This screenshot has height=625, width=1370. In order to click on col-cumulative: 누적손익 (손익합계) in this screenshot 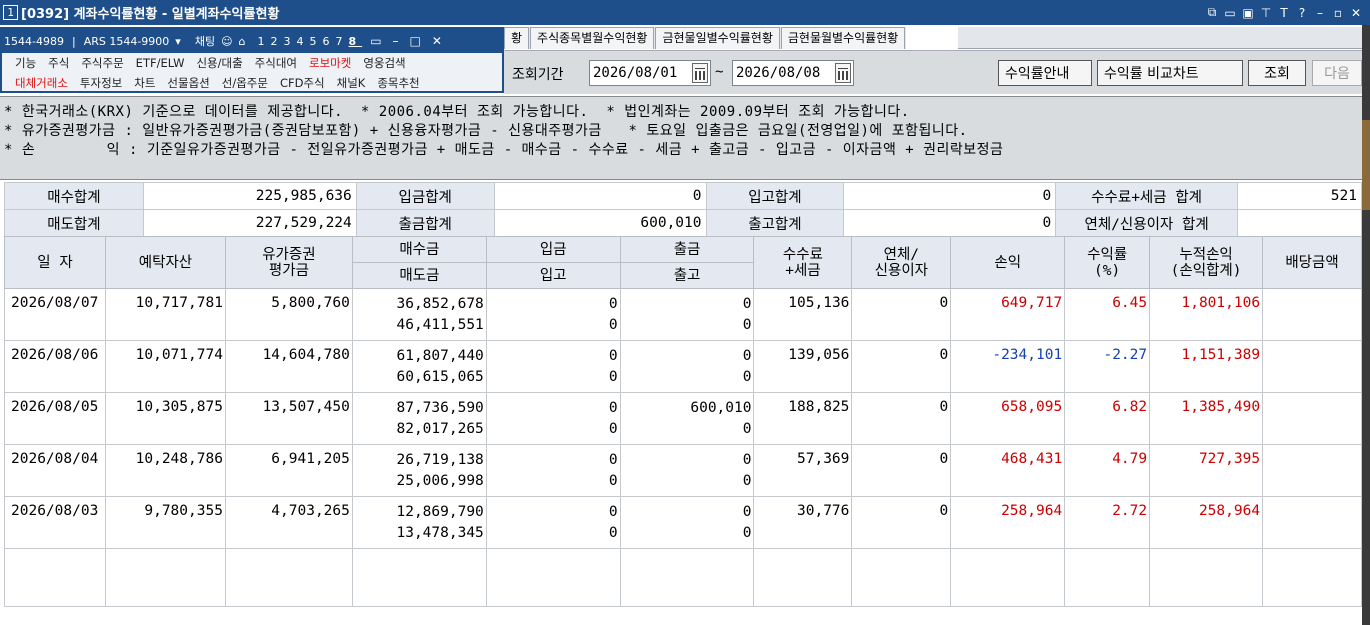, I will do `click(1206, 262)`.